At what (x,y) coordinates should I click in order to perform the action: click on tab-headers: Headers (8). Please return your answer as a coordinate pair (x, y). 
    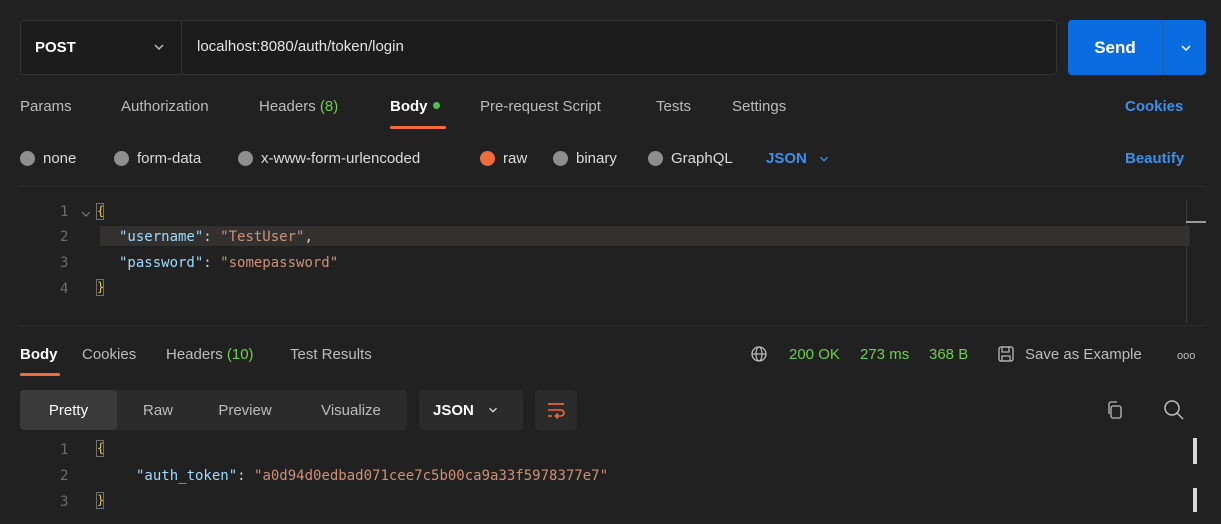
    Looking at the image, I should click on (298, 106).